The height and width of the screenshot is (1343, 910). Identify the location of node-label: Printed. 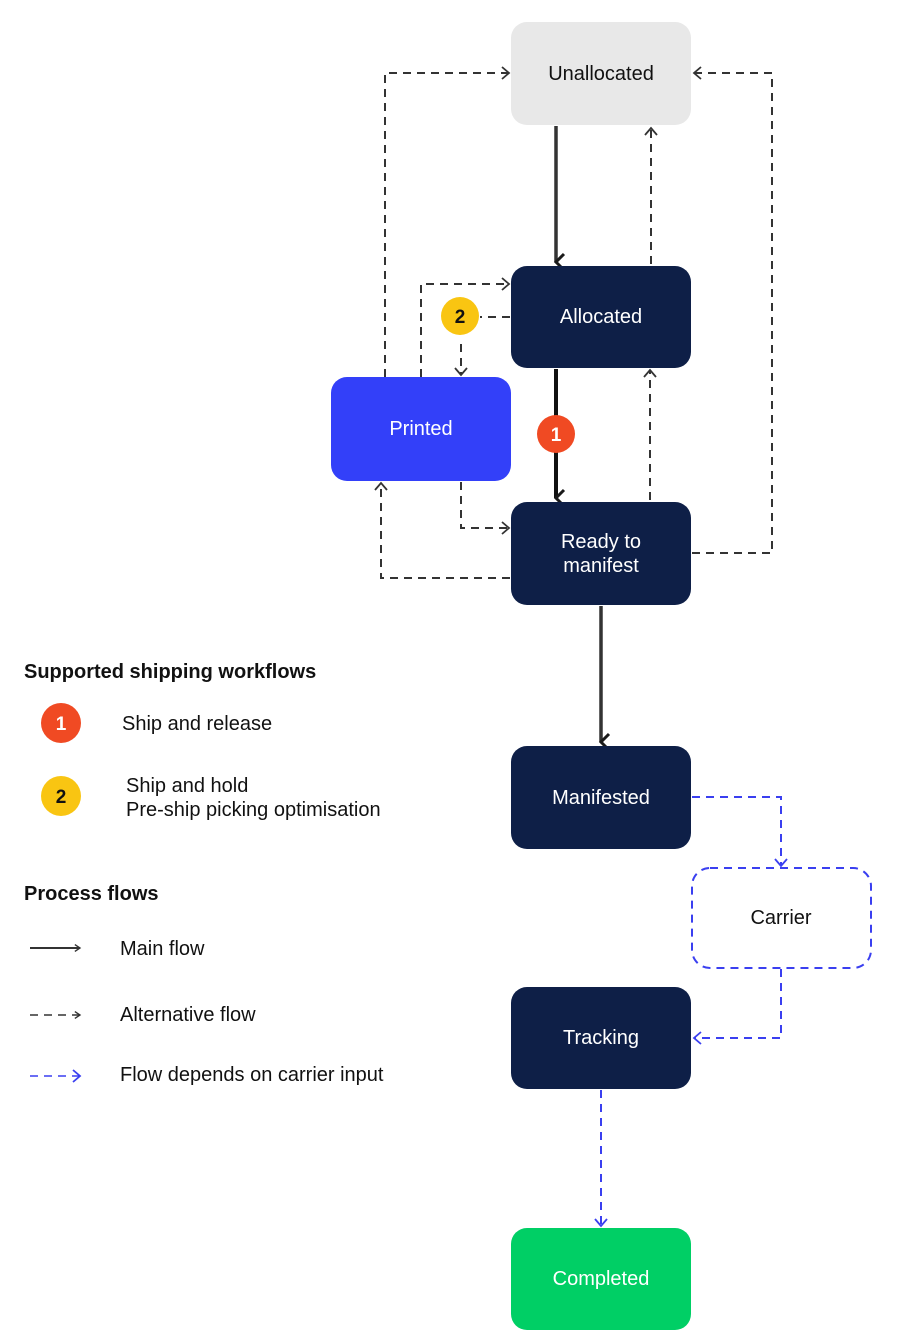
(420, 429).